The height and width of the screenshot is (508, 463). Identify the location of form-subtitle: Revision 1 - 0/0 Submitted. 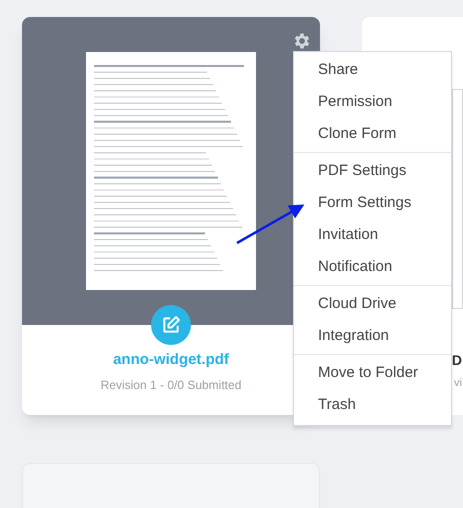
(171, 385).